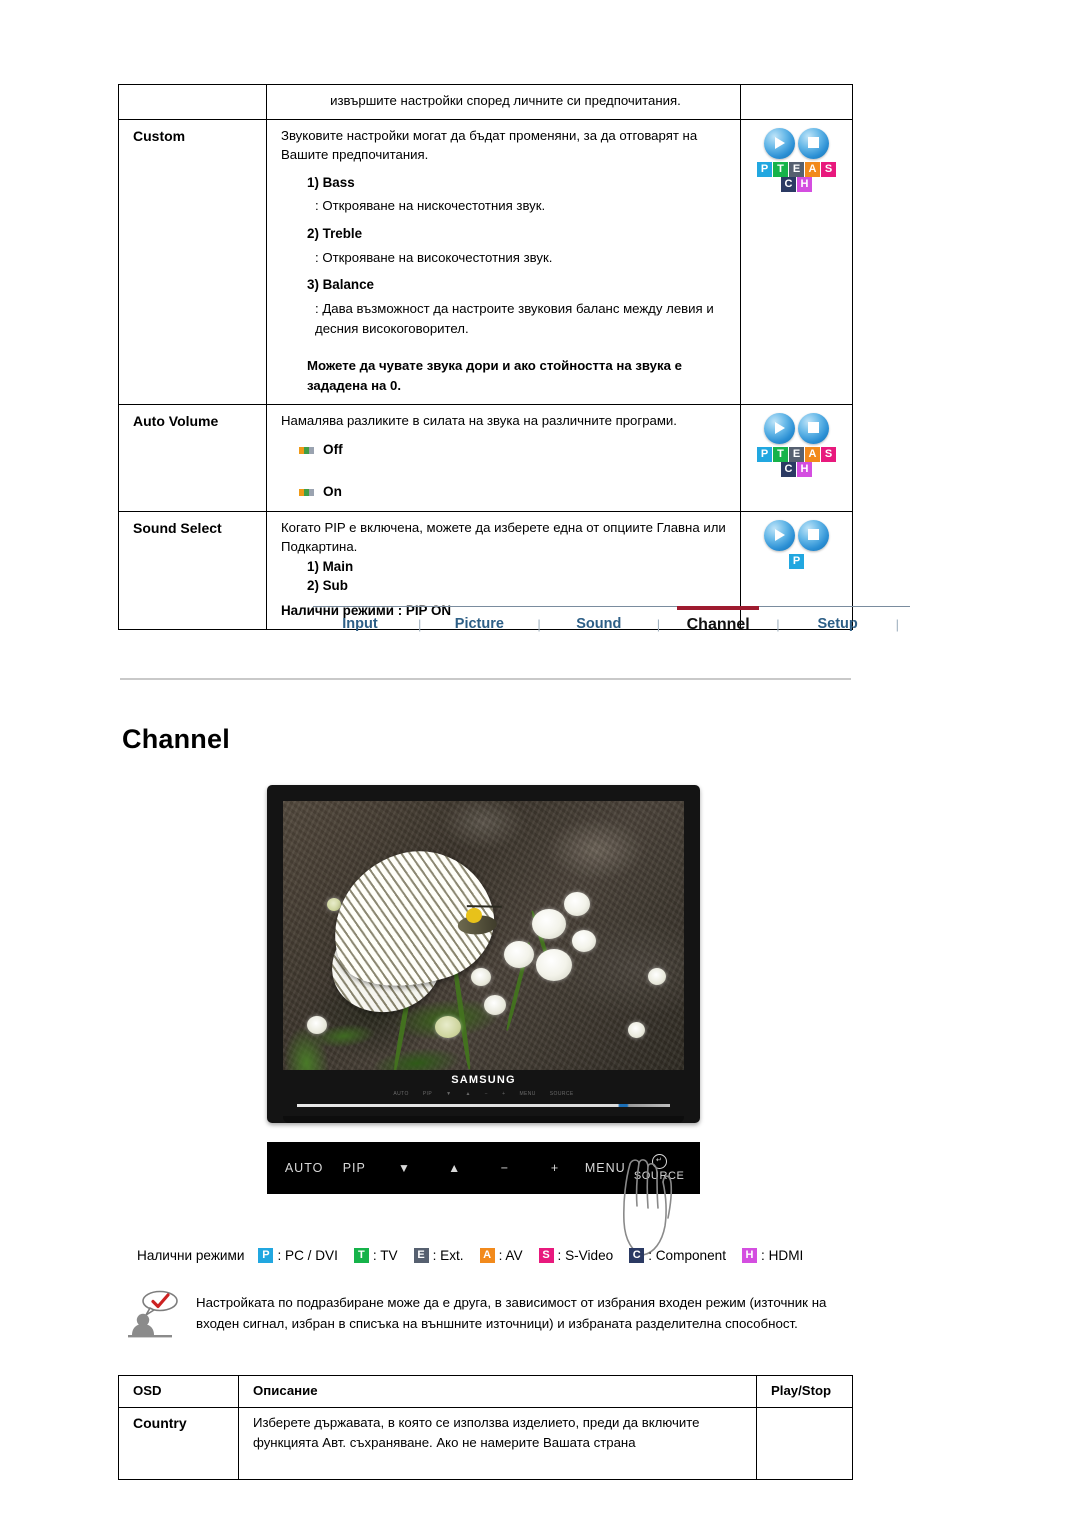 Image resolution: width=1080 pixels, height=1528 pixels. Describe the element at coordinates (599, 623) in the screenshot. I see `tab-sound: Sound` at that location.